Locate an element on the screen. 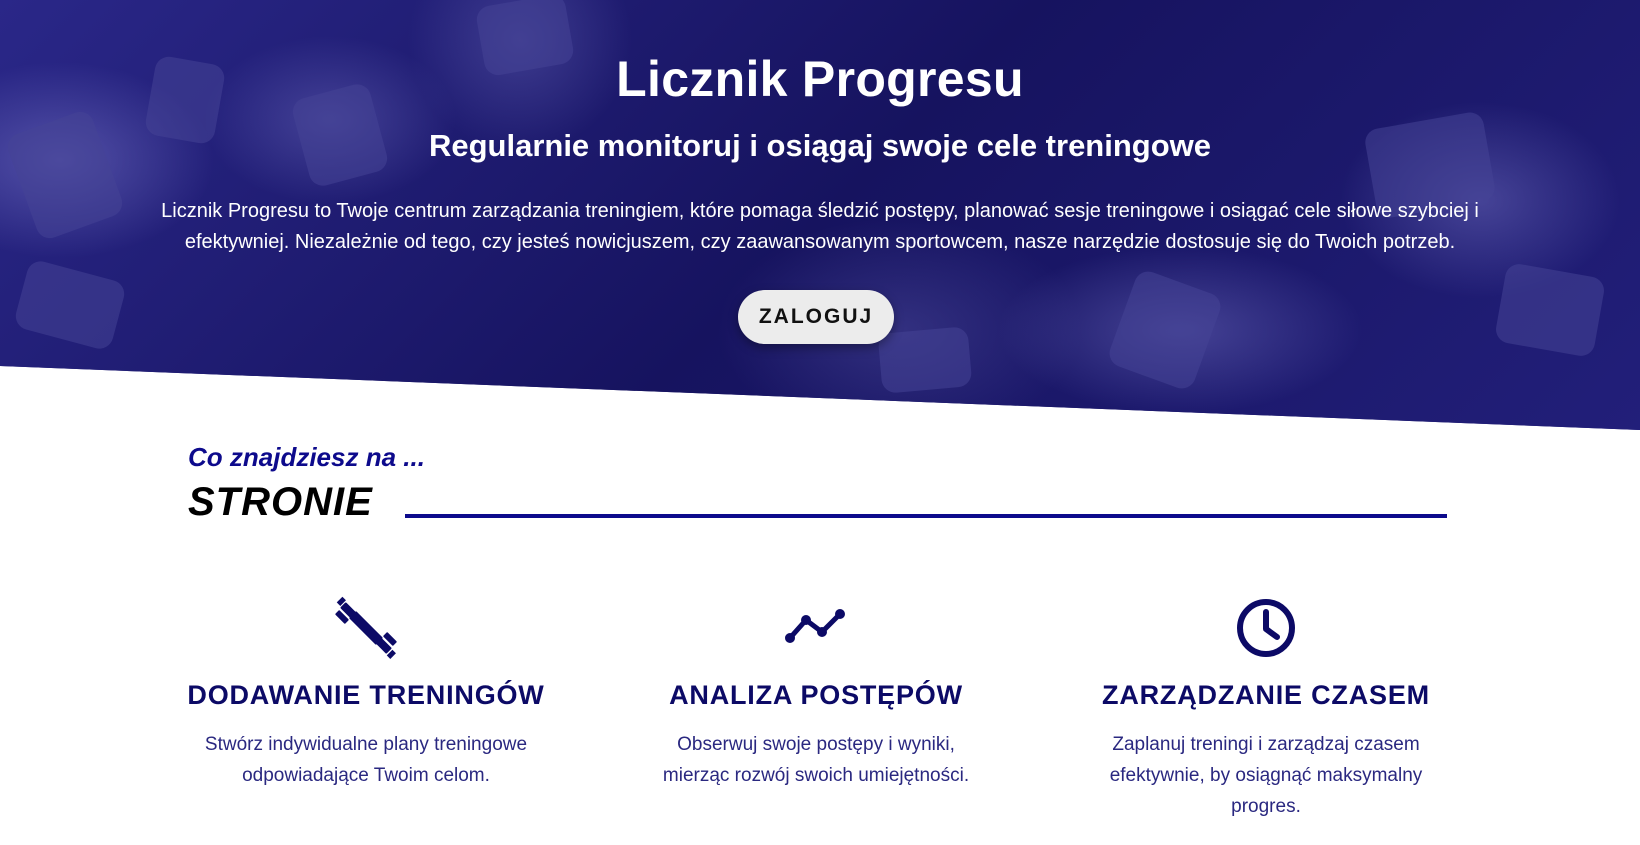  feature-title: ANALIZA POSTĘPÓW is located at coordinates (816, 695).